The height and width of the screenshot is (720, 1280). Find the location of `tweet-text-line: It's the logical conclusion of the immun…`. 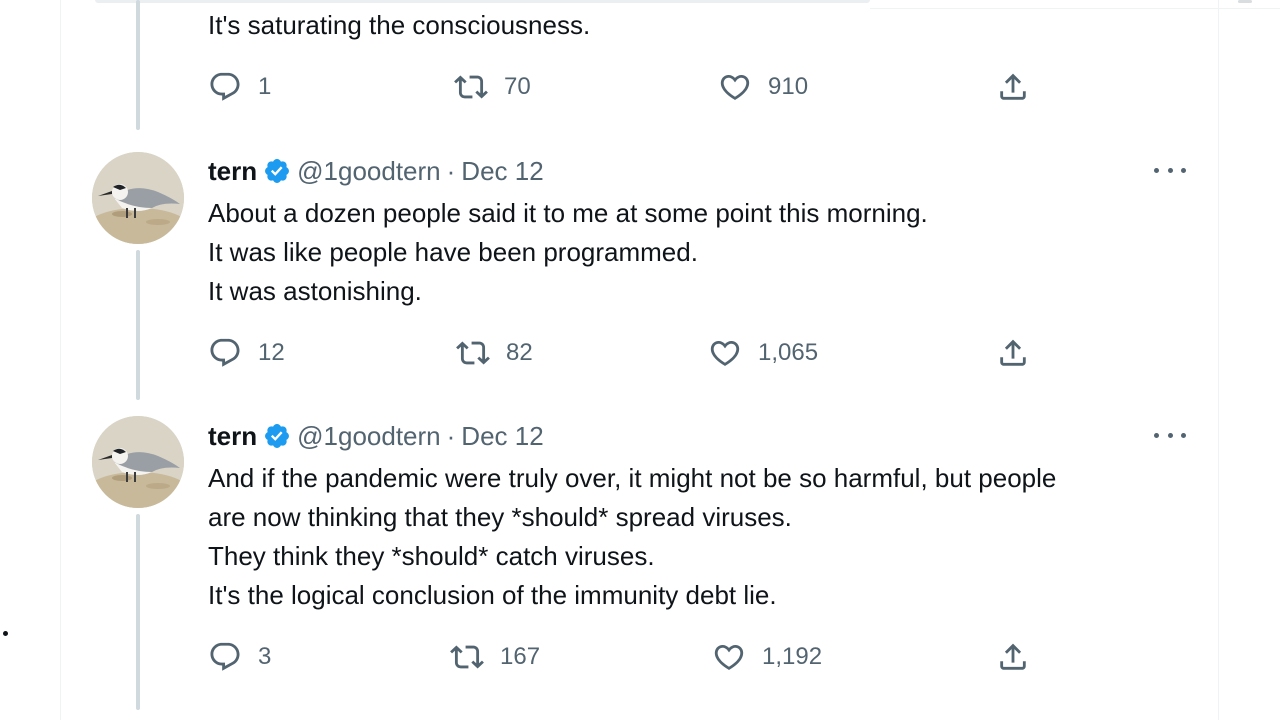

tweet-text-line: It's the logical conclusion of the immun… is located at coordinates (492, 595).